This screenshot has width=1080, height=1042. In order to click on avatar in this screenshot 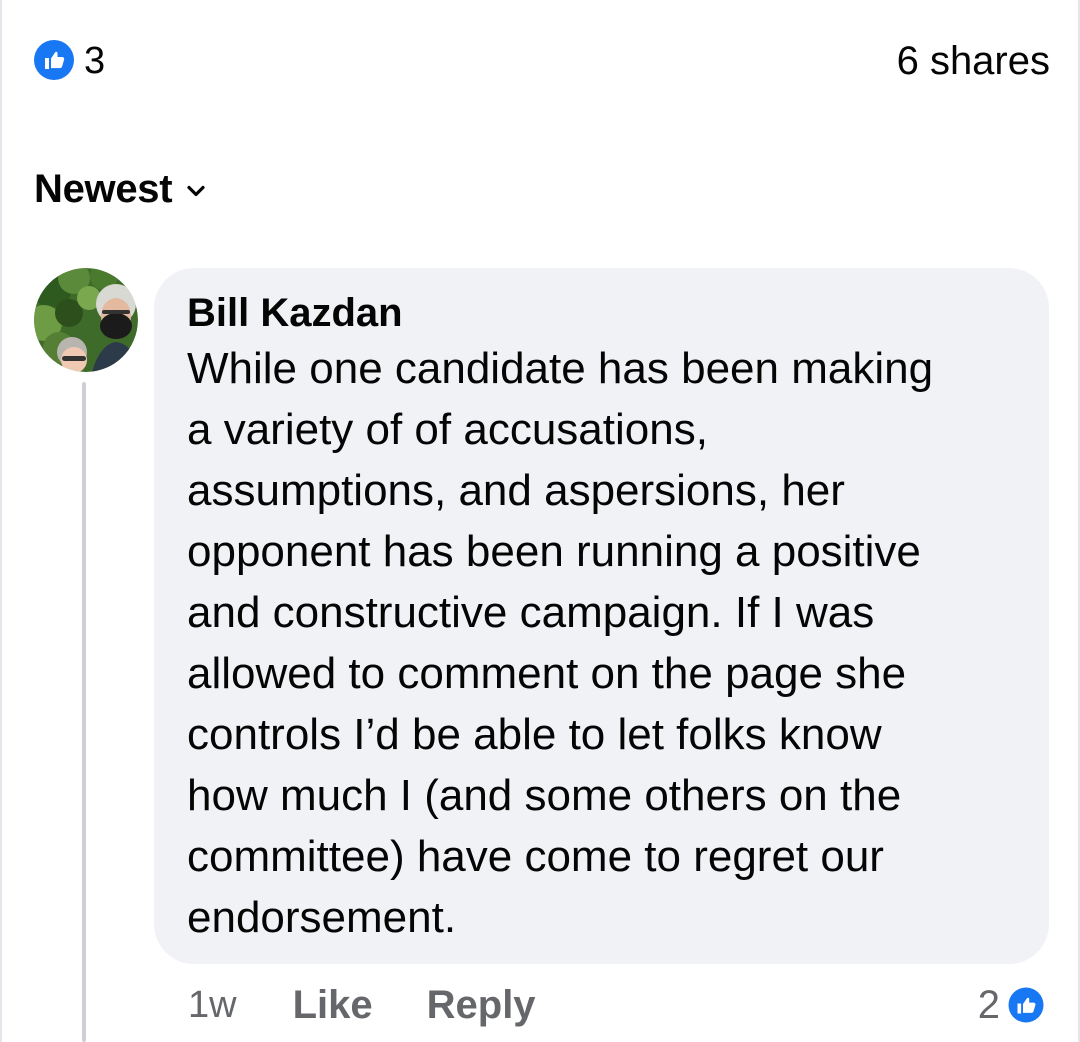, I will do `click(86, 320)`.